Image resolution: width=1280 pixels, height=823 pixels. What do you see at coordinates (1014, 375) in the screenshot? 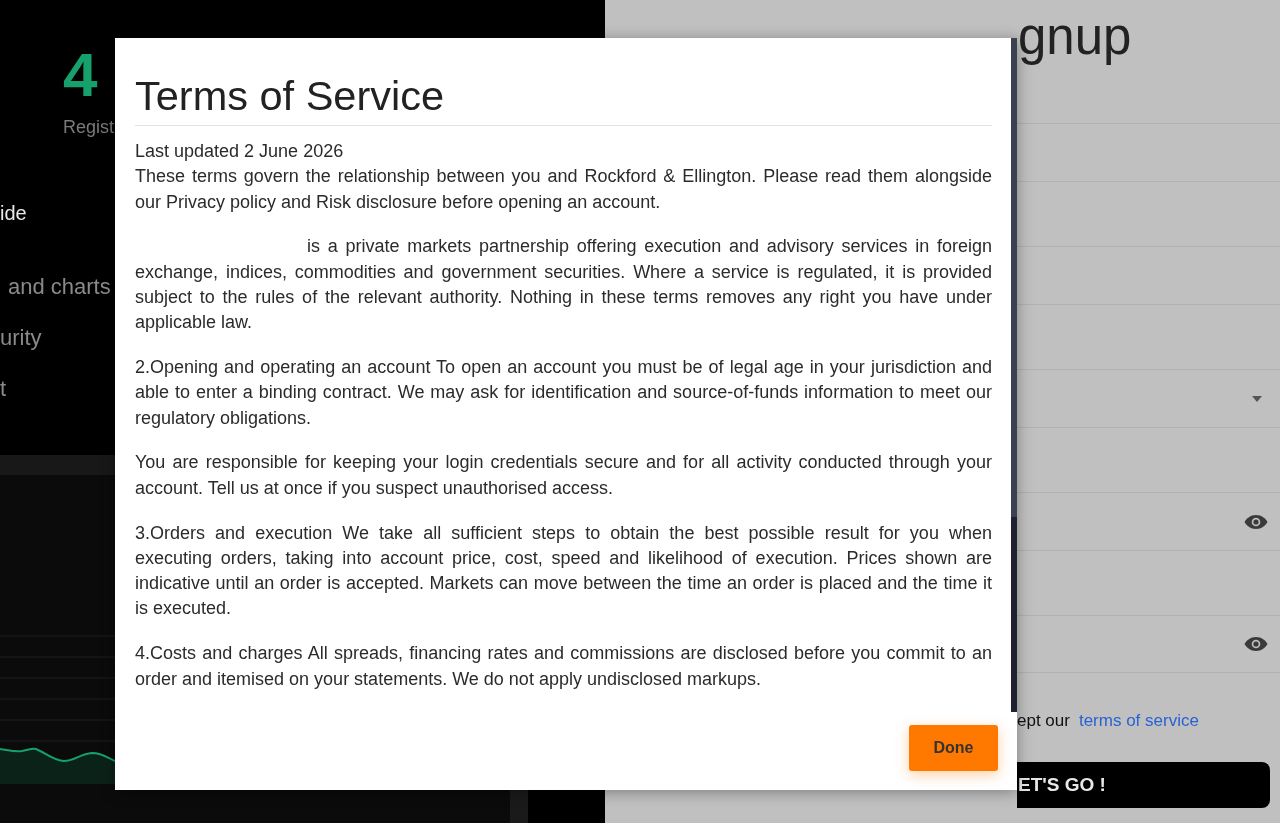
I see `scrollbar` at bounding box center [1014, 375].